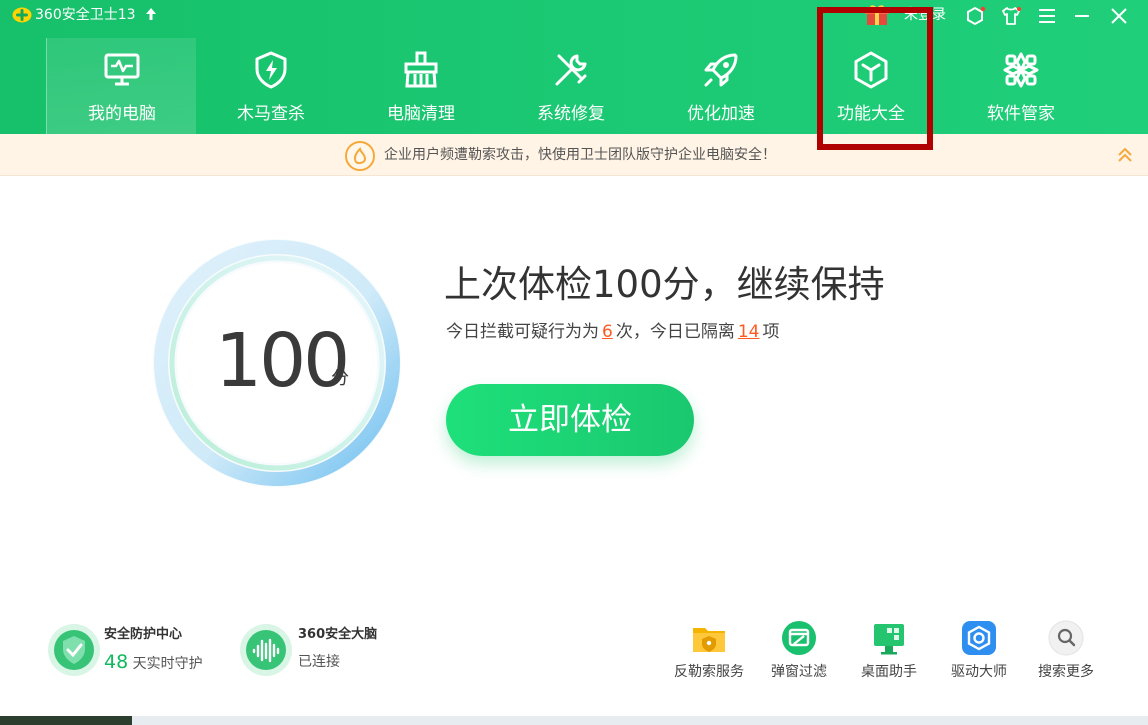  I want to click on quarantine-count-link: 14, so click(749, 332).